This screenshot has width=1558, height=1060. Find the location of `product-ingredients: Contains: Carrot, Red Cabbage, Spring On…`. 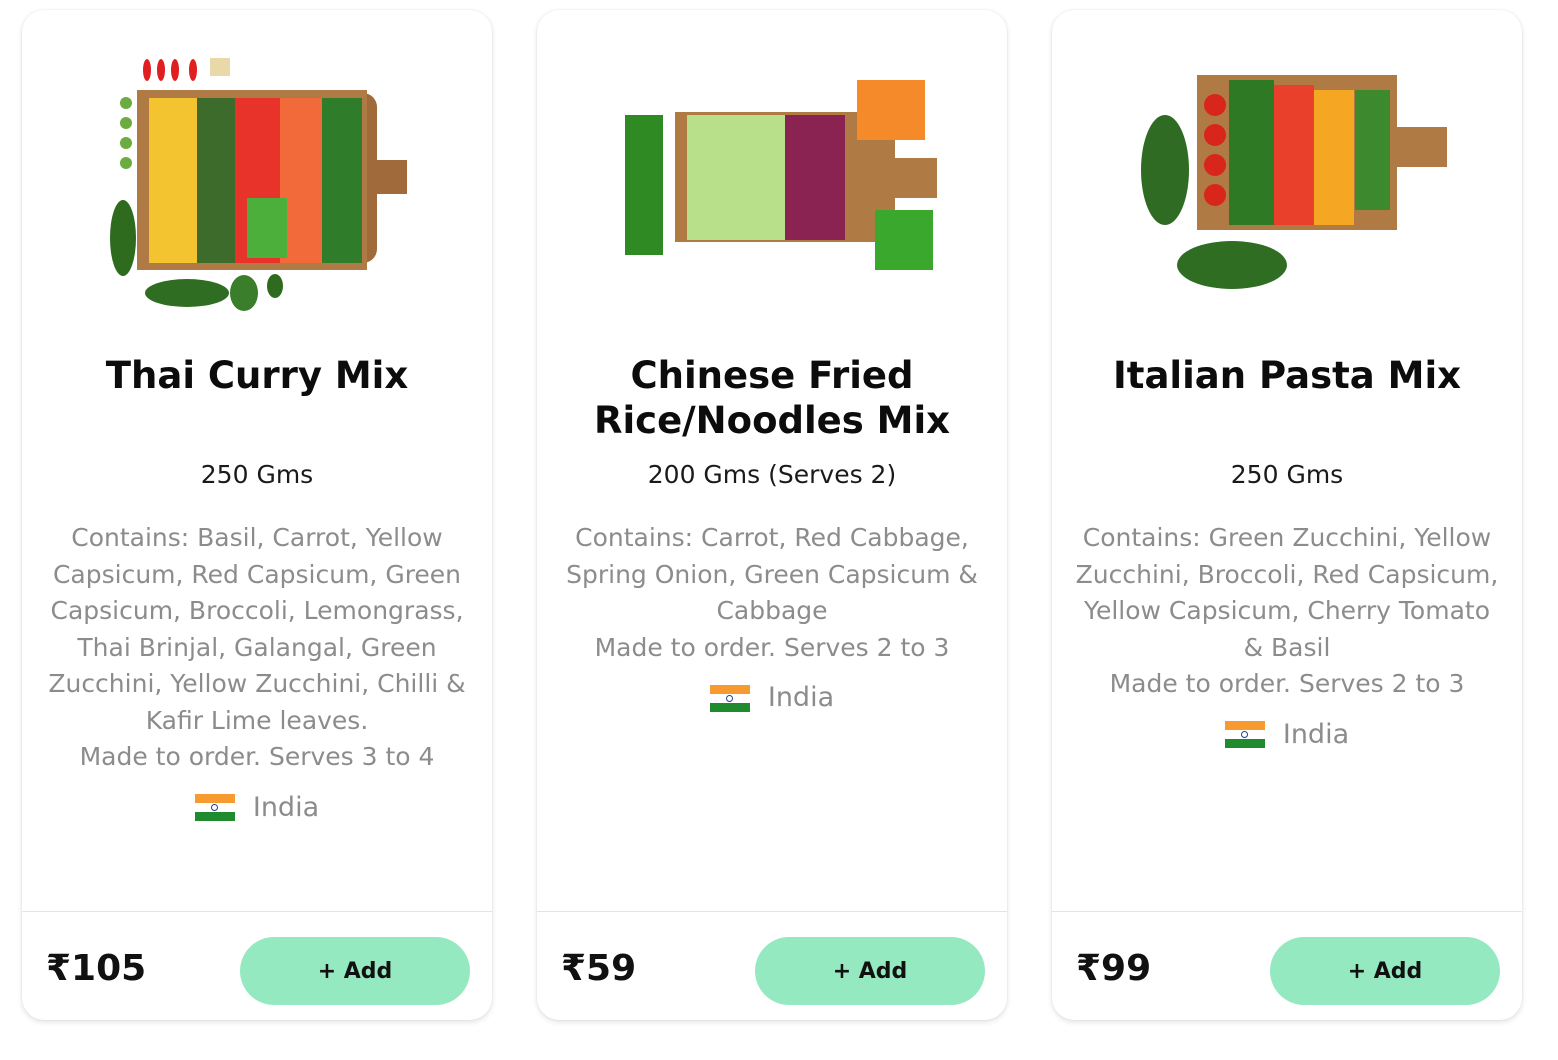

product-ingredients: Contains: Carrot, Red Cabbage, Spring On… is located at coordinates (772, 574).